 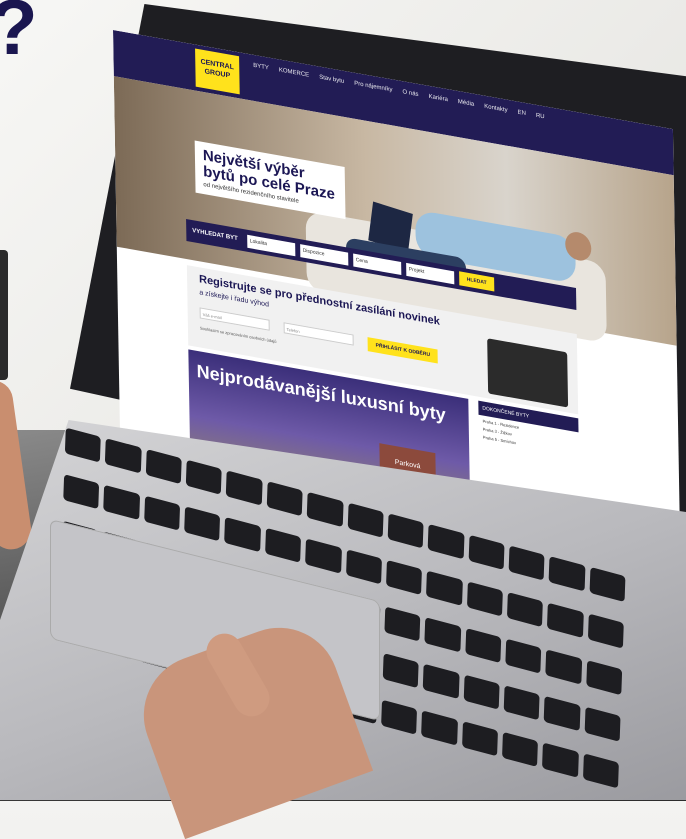 I want to click on search-label: VYHLEDAT BYT, so click(x=215, y=235).